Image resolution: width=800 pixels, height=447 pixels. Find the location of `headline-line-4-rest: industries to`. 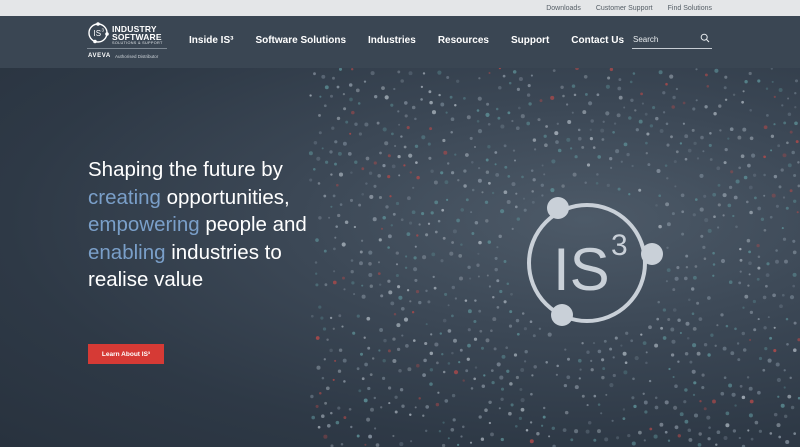

headline-line-4-rest: industries to is located at coordinates (223, 252).